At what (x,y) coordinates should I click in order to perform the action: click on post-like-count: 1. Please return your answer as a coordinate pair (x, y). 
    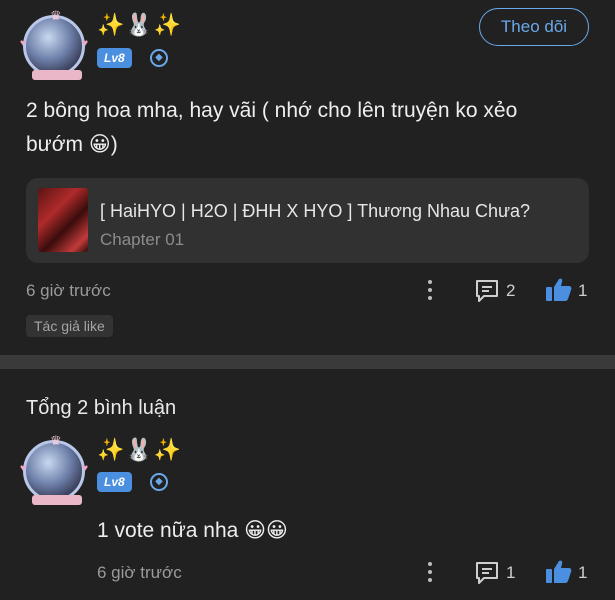
    Looking at the image, I should click on (583, 290).